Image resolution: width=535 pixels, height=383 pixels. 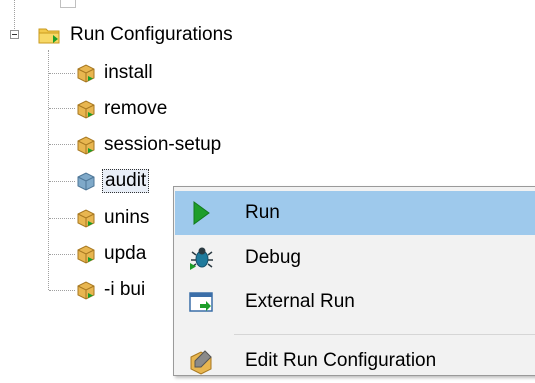 I want to click on menu-item-label: Edit Run Configuration, so click(x=341, y=360).